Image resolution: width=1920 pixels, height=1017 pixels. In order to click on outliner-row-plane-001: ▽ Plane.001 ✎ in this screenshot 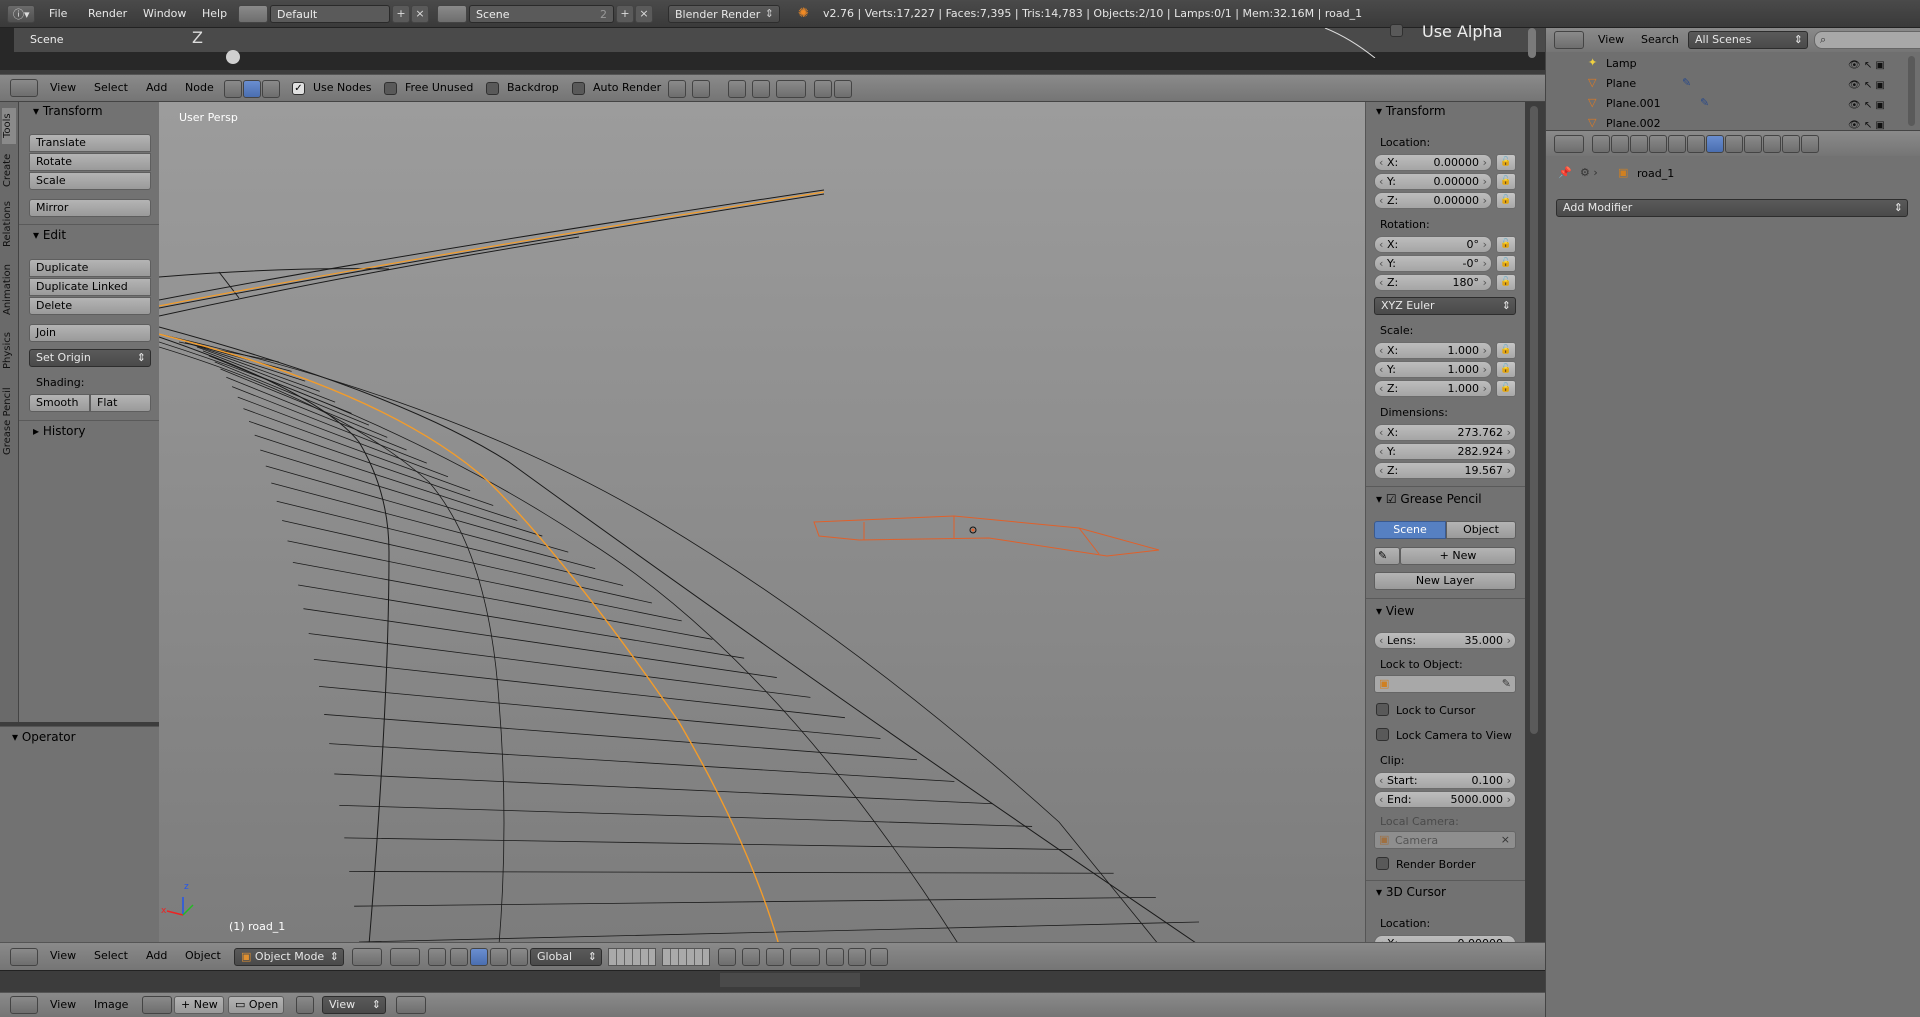, I will do `click(1715, 104)`.